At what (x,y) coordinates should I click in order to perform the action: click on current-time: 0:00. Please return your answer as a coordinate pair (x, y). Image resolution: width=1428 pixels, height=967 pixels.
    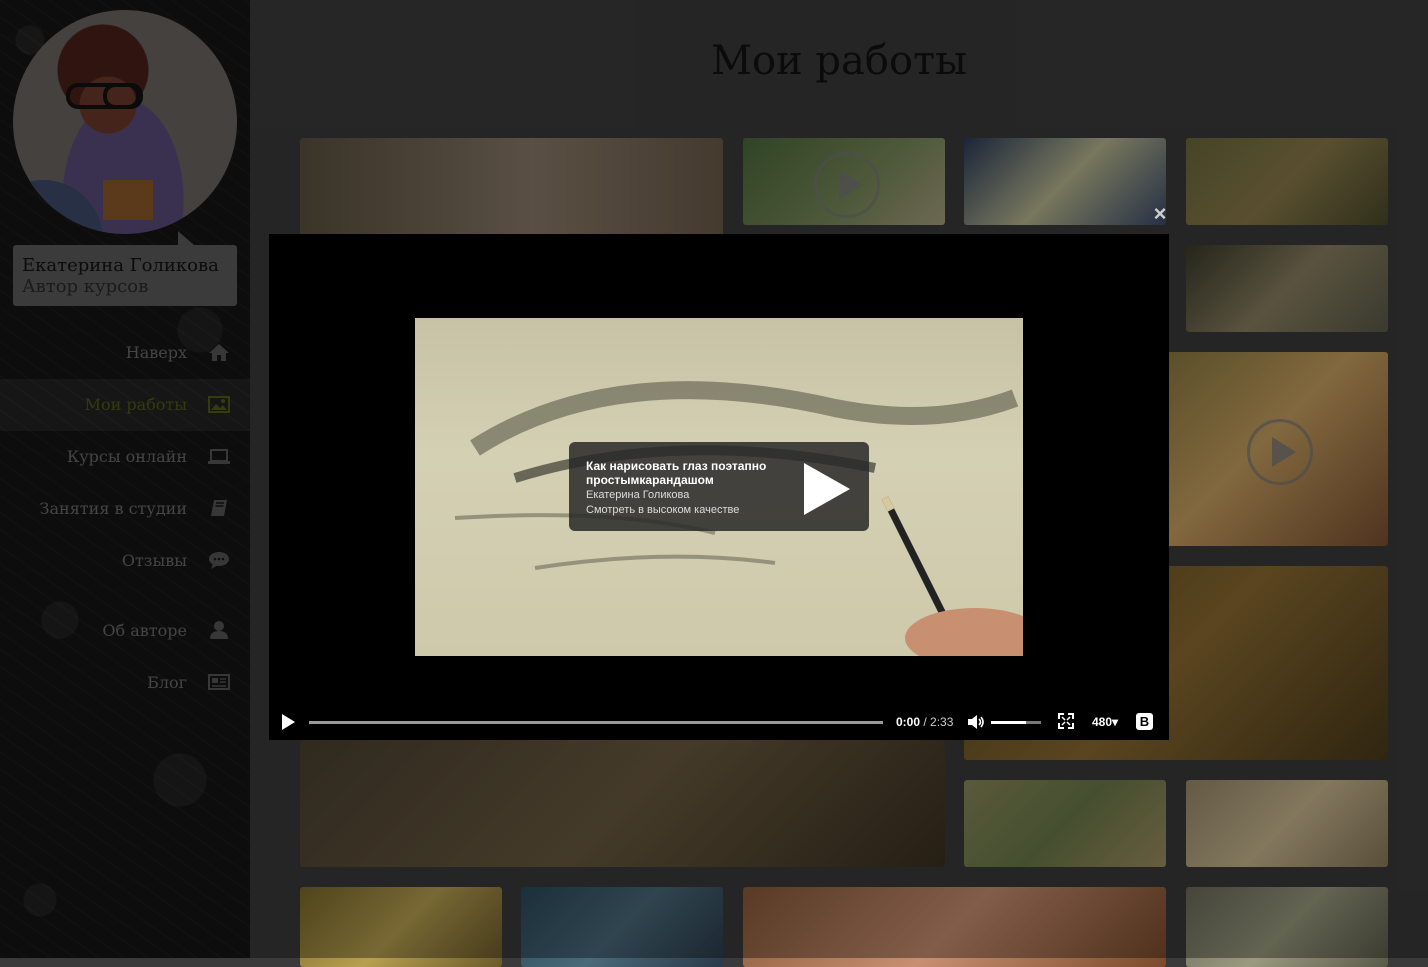
    Looking at the image, I should click on (908, 722).